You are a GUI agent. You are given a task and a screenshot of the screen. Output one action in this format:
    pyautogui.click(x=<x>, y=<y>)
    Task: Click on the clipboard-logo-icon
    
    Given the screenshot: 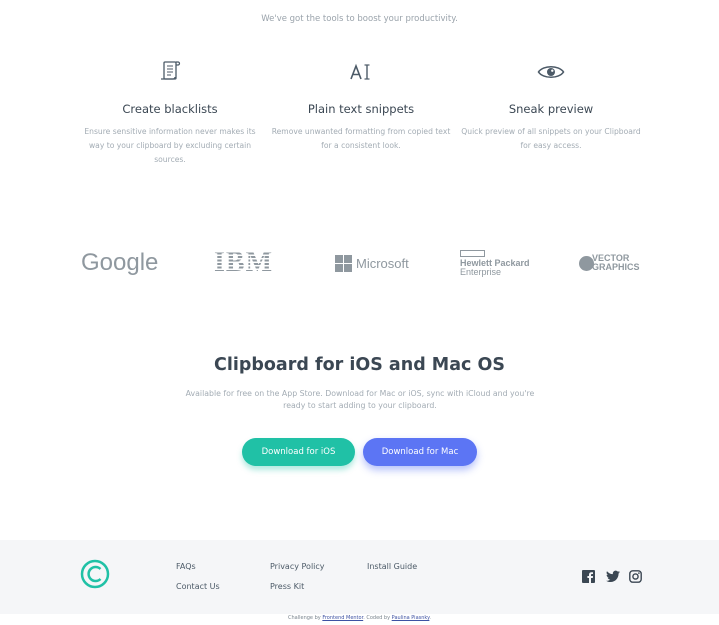 What is the action you would take?
    pyautogui.click(x=95, y=574)
    